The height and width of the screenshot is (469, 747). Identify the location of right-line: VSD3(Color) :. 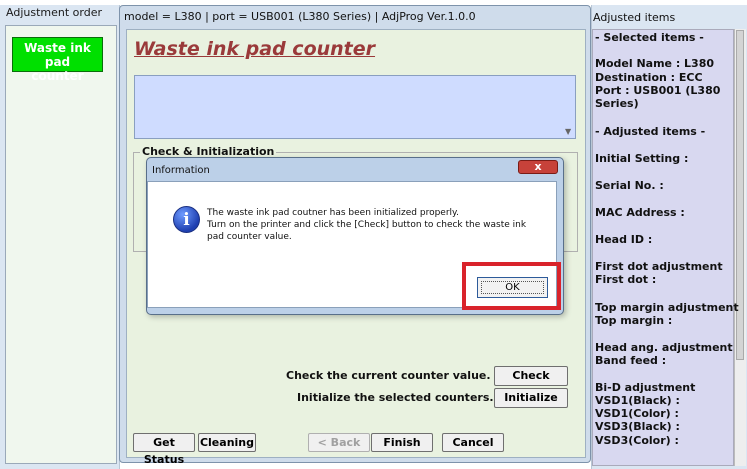
(637, 440).